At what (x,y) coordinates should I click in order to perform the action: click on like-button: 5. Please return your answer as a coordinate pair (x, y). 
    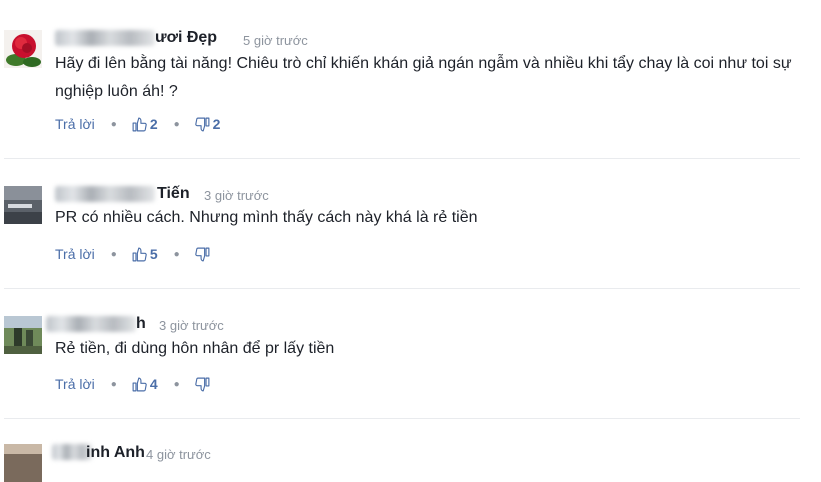
    Looking at the image, I should click on (144, 254).